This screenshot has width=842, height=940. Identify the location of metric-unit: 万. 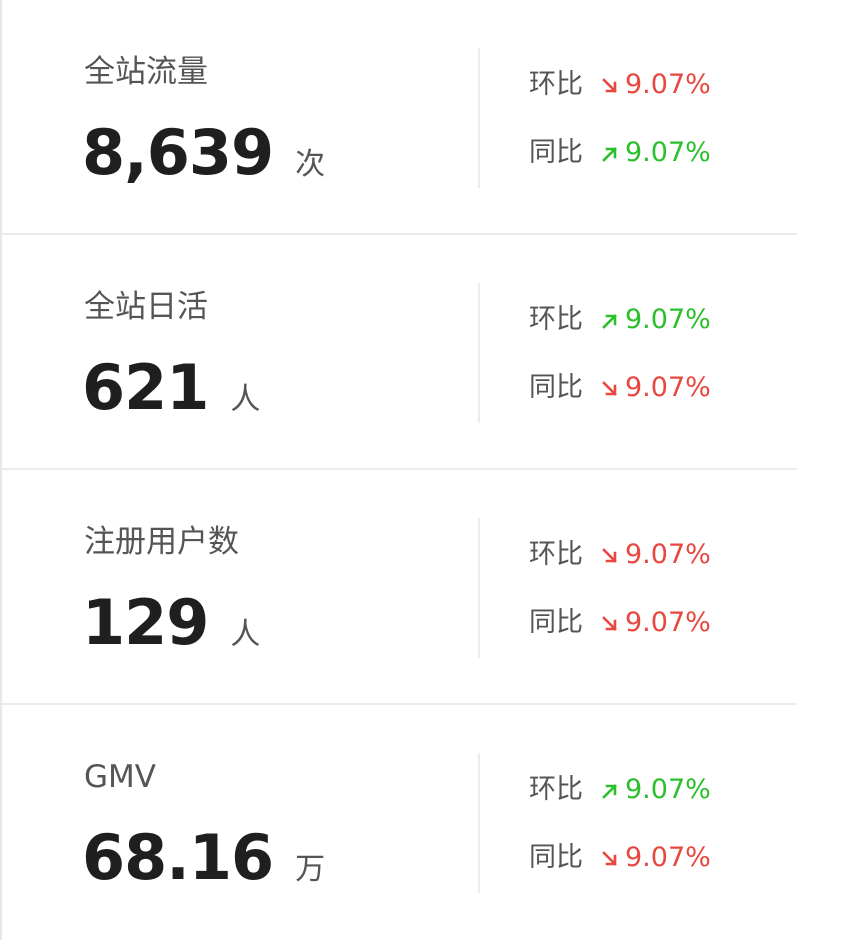
(310, 869).